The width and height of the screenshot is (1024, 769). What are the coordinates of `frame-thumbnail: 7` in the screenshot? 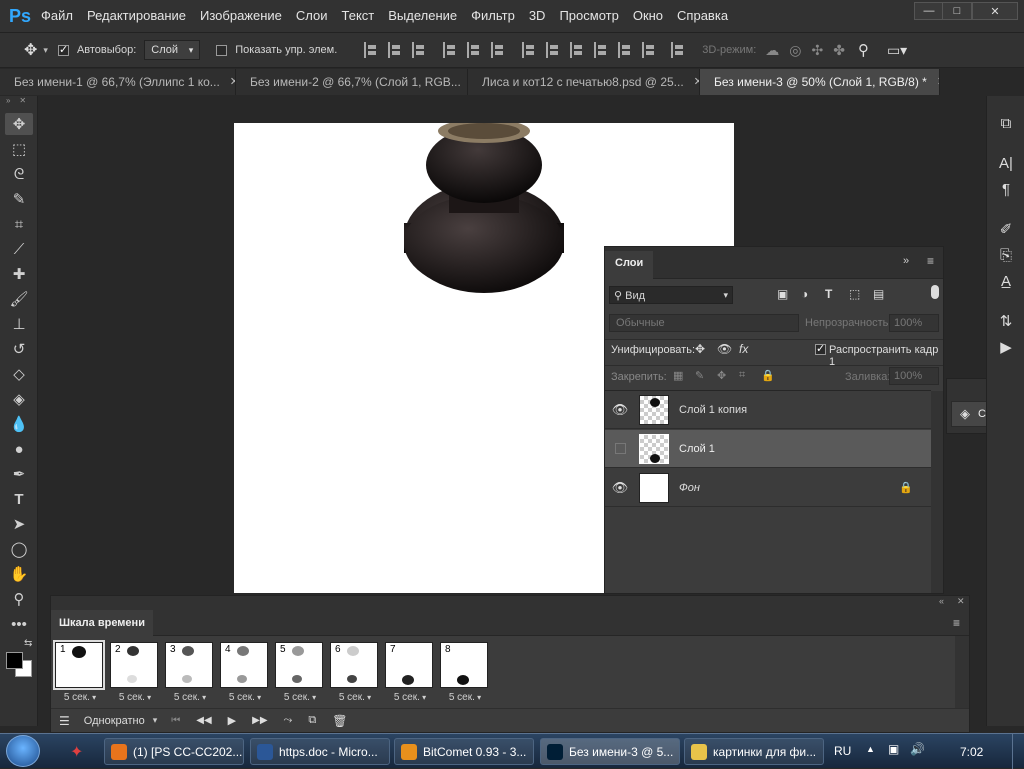 It's located at (409, 665).